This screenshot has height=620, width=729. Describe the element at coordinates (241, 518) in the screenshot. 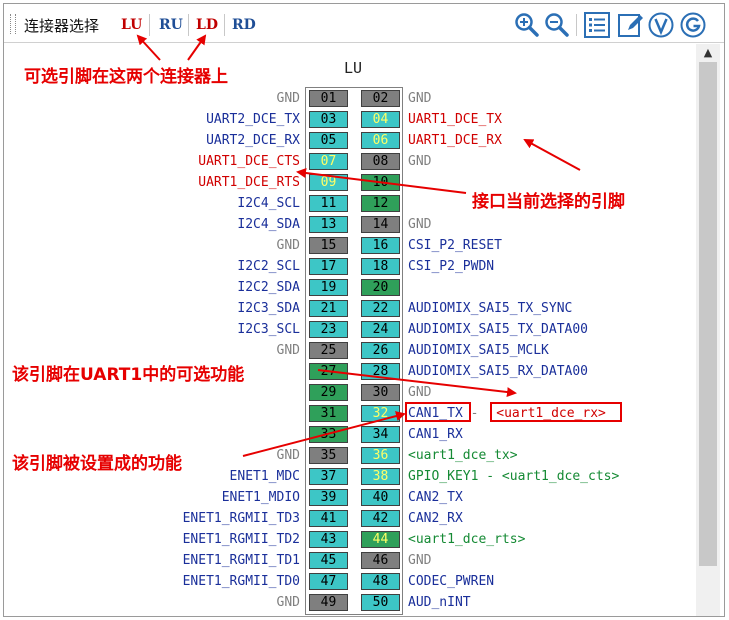

I see `pin-label-left: ENET1_RGMII_TD3` at that location.